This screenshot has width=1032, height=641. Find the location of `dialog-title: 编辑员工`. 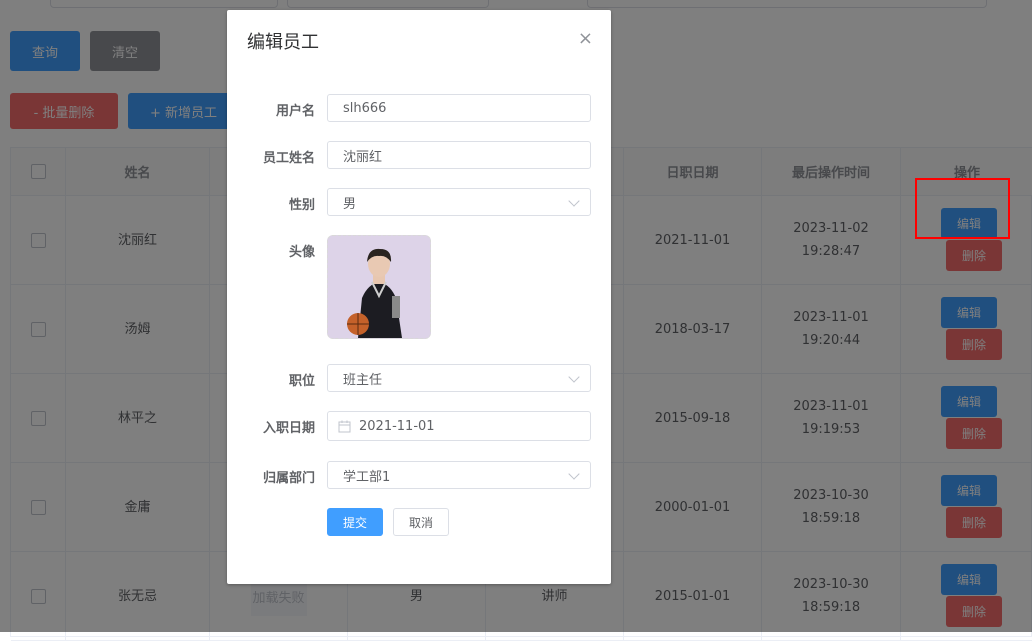

dialog-title: 编辑员工 is located at coordinates (283, 42).